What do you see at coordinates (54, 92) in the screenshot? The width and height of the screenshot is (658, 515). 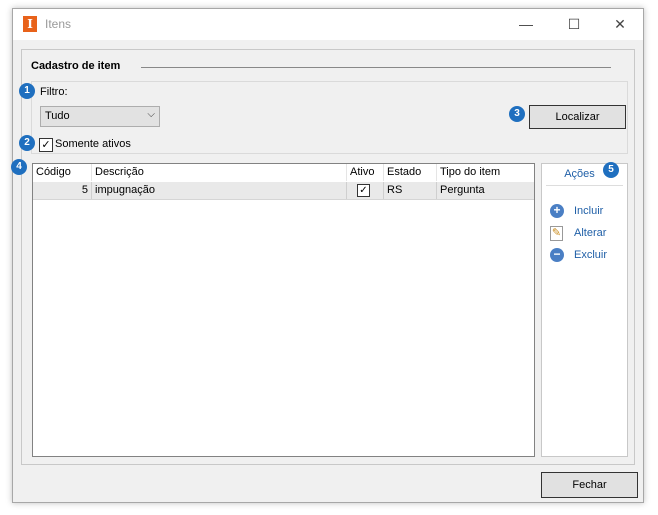 I see `filter-label: Filtro:` at bounding box center [54, 92].